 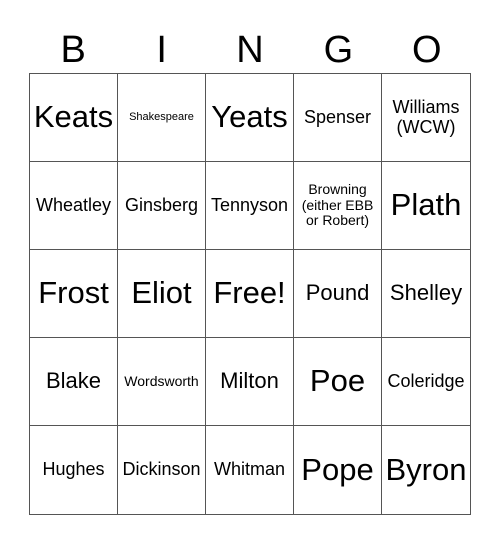 I want to click on bingo-cell-text: Yeats, so click(x=249, y=117).